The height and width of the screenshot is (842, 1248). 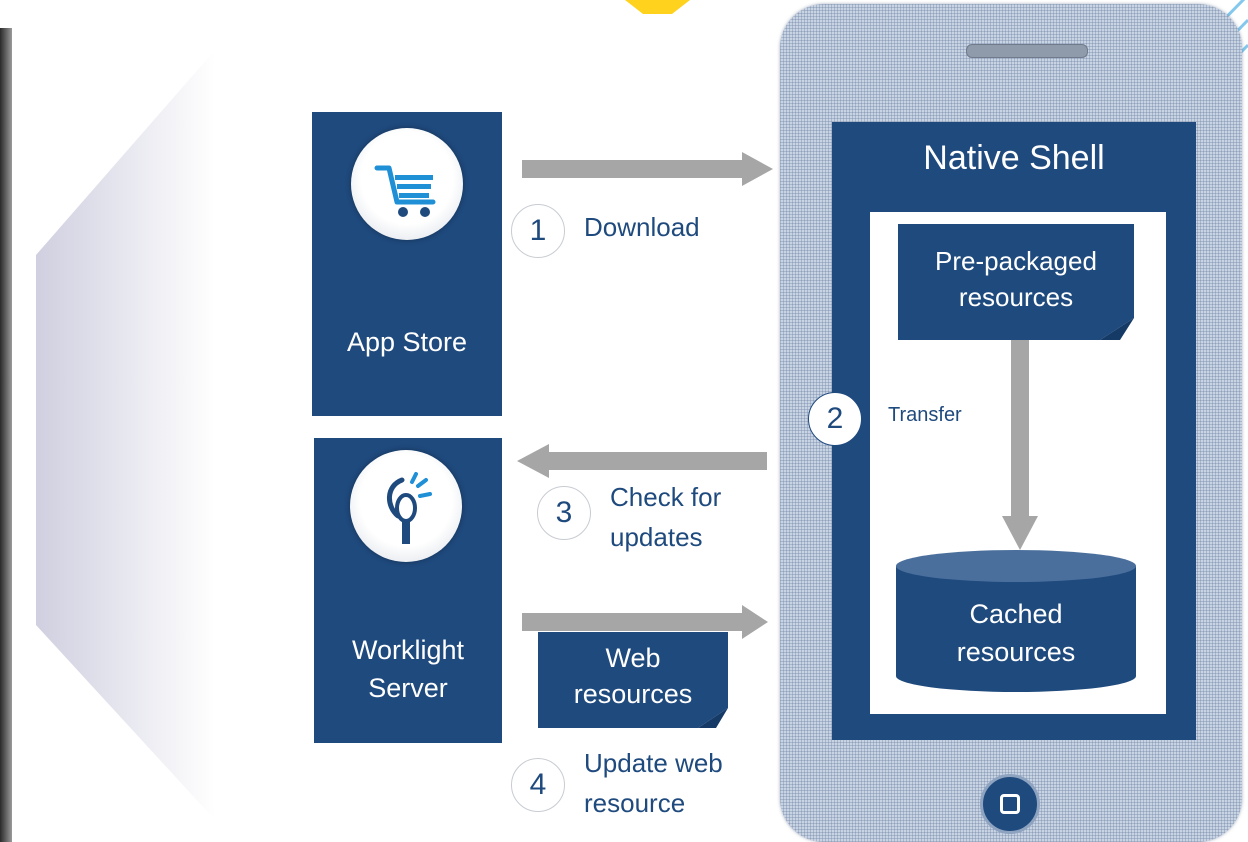 What do you see at coordinates (407, 264) in the screenshot?
I see `app-store-panel: App Store` at bounding box center [407, 264].